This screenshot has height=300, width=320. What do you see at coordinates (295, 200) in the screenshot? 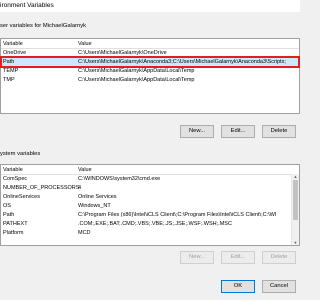
I see `scrollbar-thumb` at bounding box center [295, 200].